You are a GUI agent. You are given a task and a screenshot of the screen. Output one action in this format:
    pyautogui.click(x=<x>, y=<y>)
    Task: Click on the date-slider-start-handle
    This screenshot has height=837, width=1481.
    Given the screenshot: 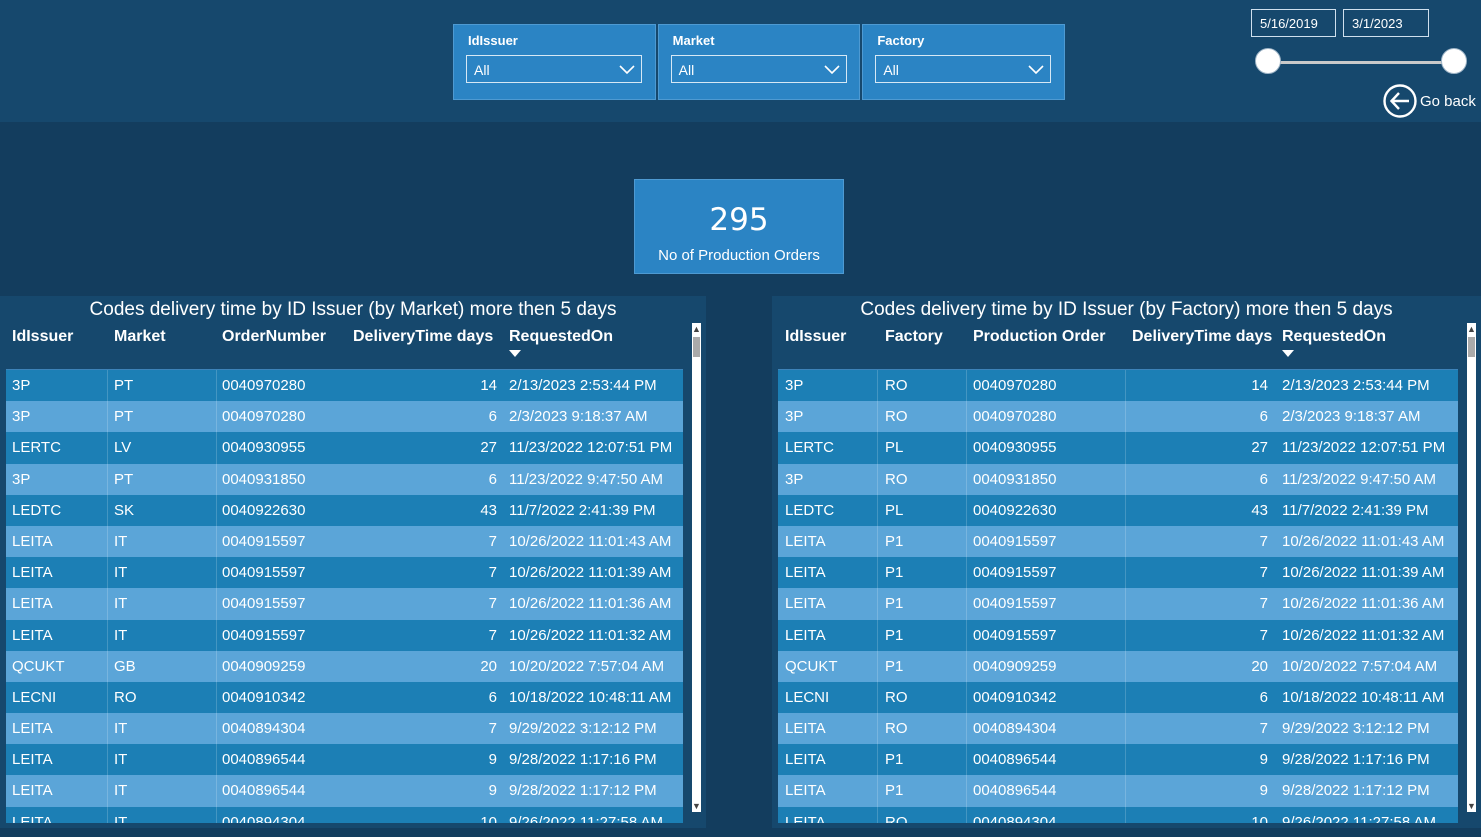 What is the action you would take?
    pyautogui.click(x=1268, y=61)
    